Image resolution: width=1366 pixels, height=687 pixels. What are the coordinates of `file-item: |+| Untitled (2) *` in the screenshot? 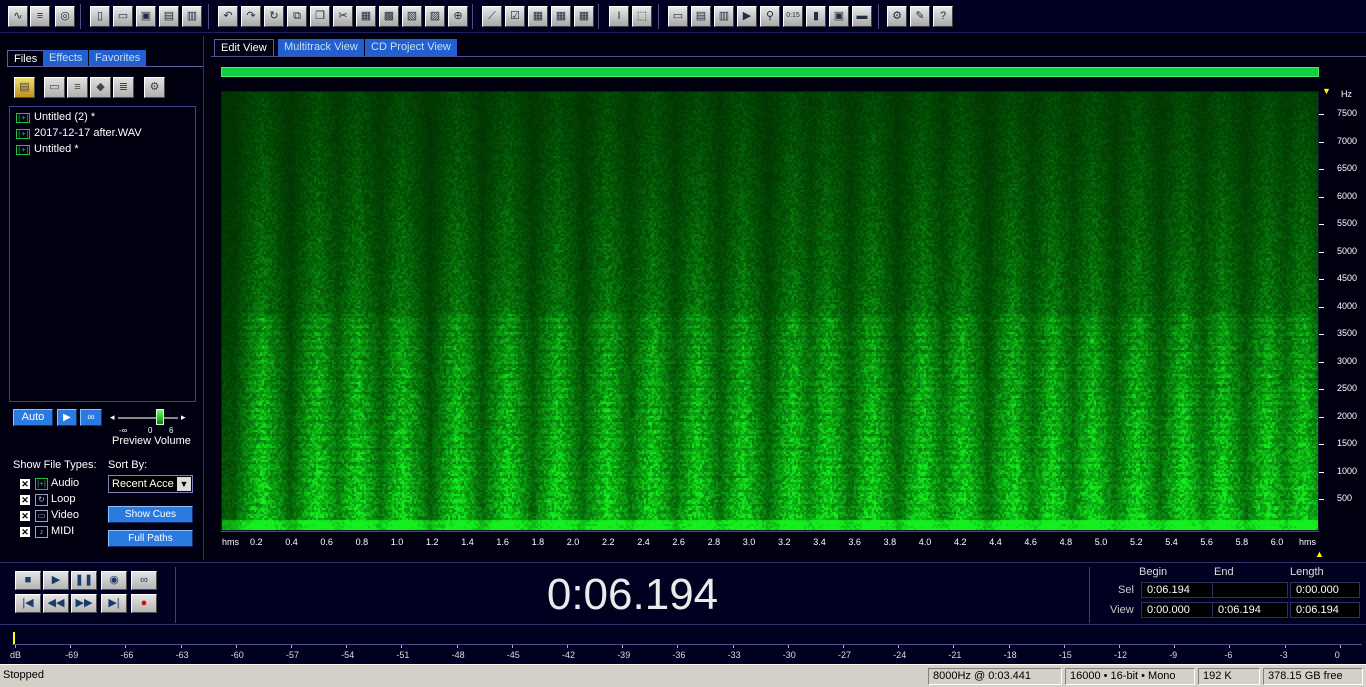 It's located at (56, 118).